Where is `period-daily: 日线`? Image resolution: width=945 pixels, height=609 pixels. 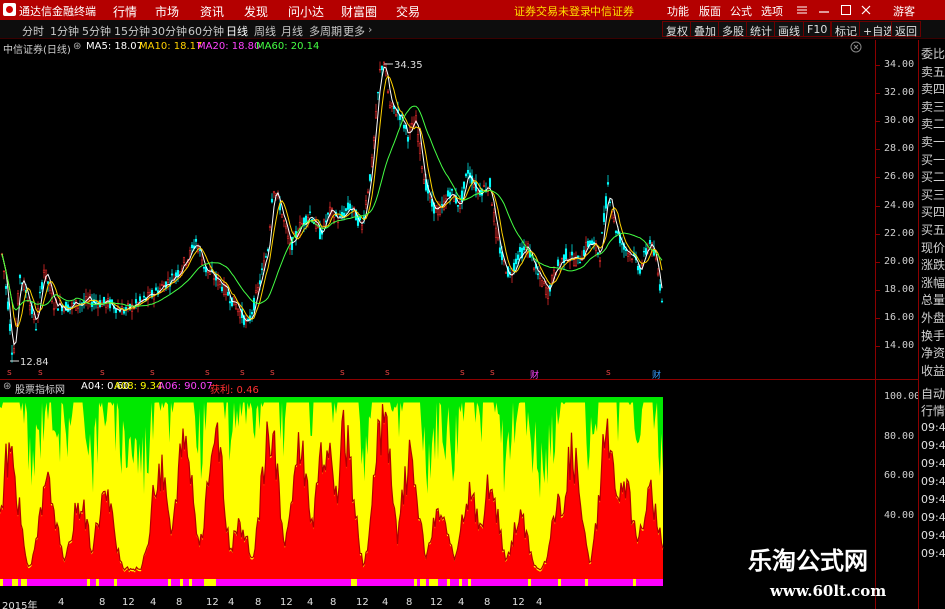 period-daily: 日线 is located at coordinates (237, 31).